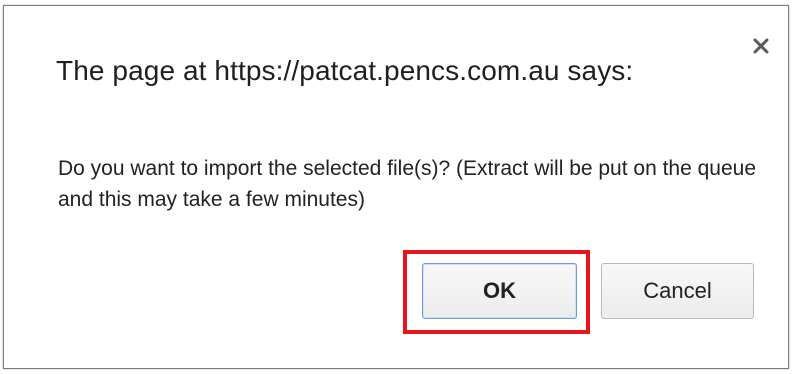 The image size is (798, 374). Describe the element at coordinates (677, 291) in the screenshot. I see `cancel-button: Cancel` at that location.